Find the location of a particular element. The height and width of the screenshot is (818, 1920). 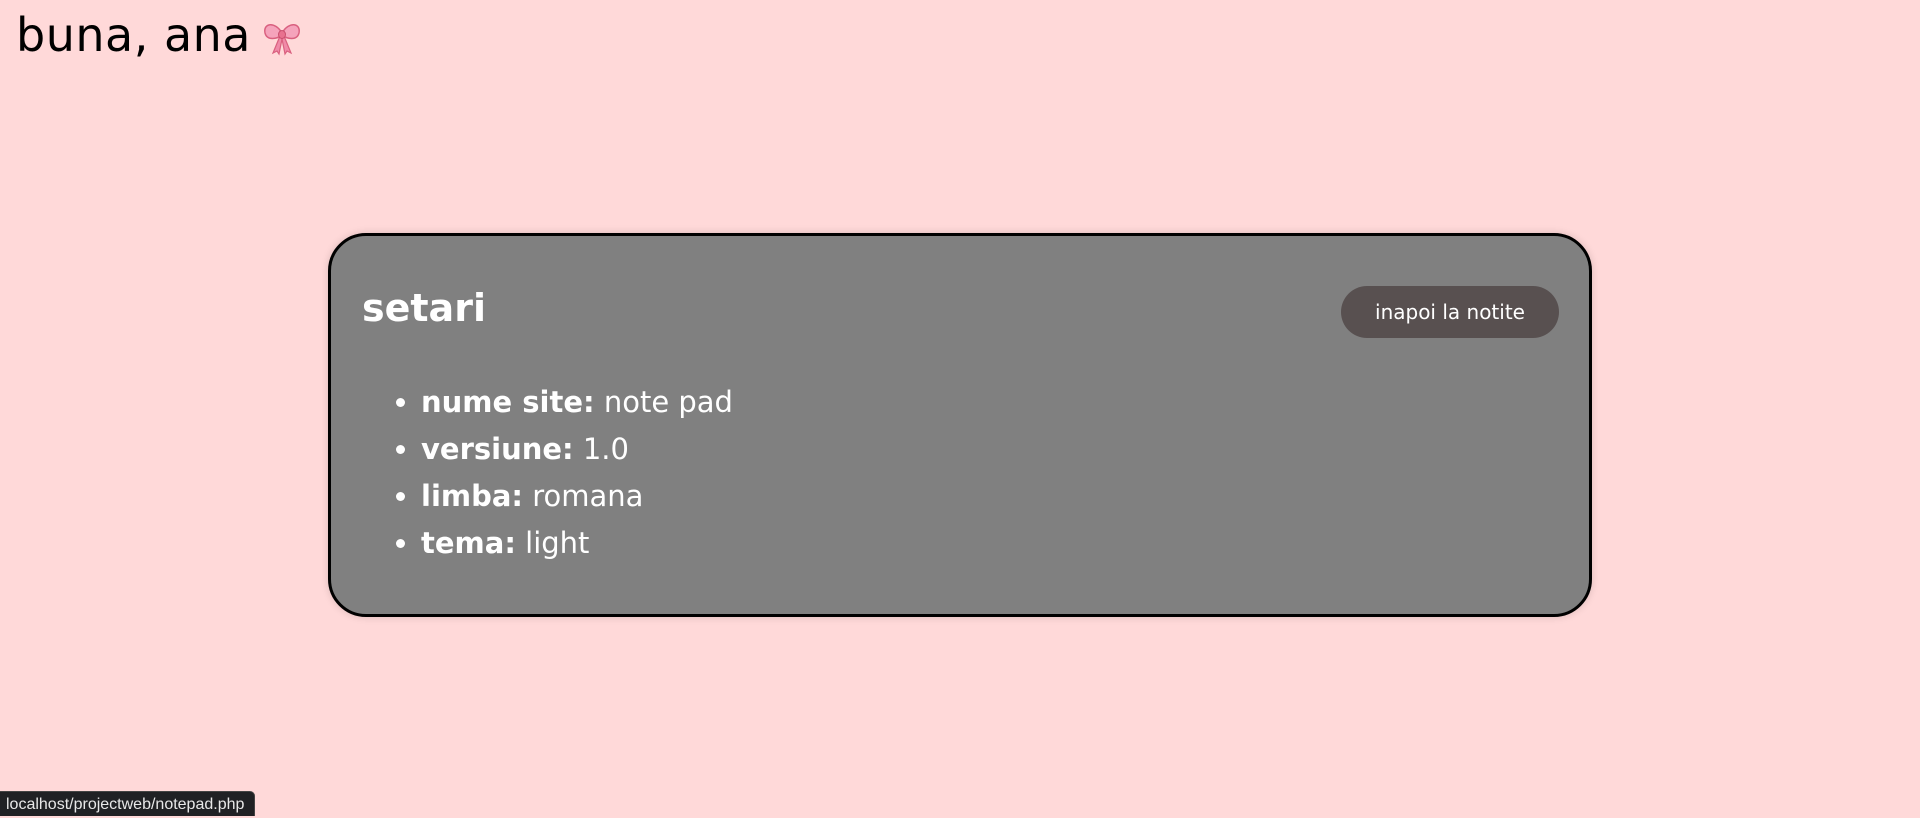

setting-version: versiune: 1.0 is located at coordinates (577, 449).